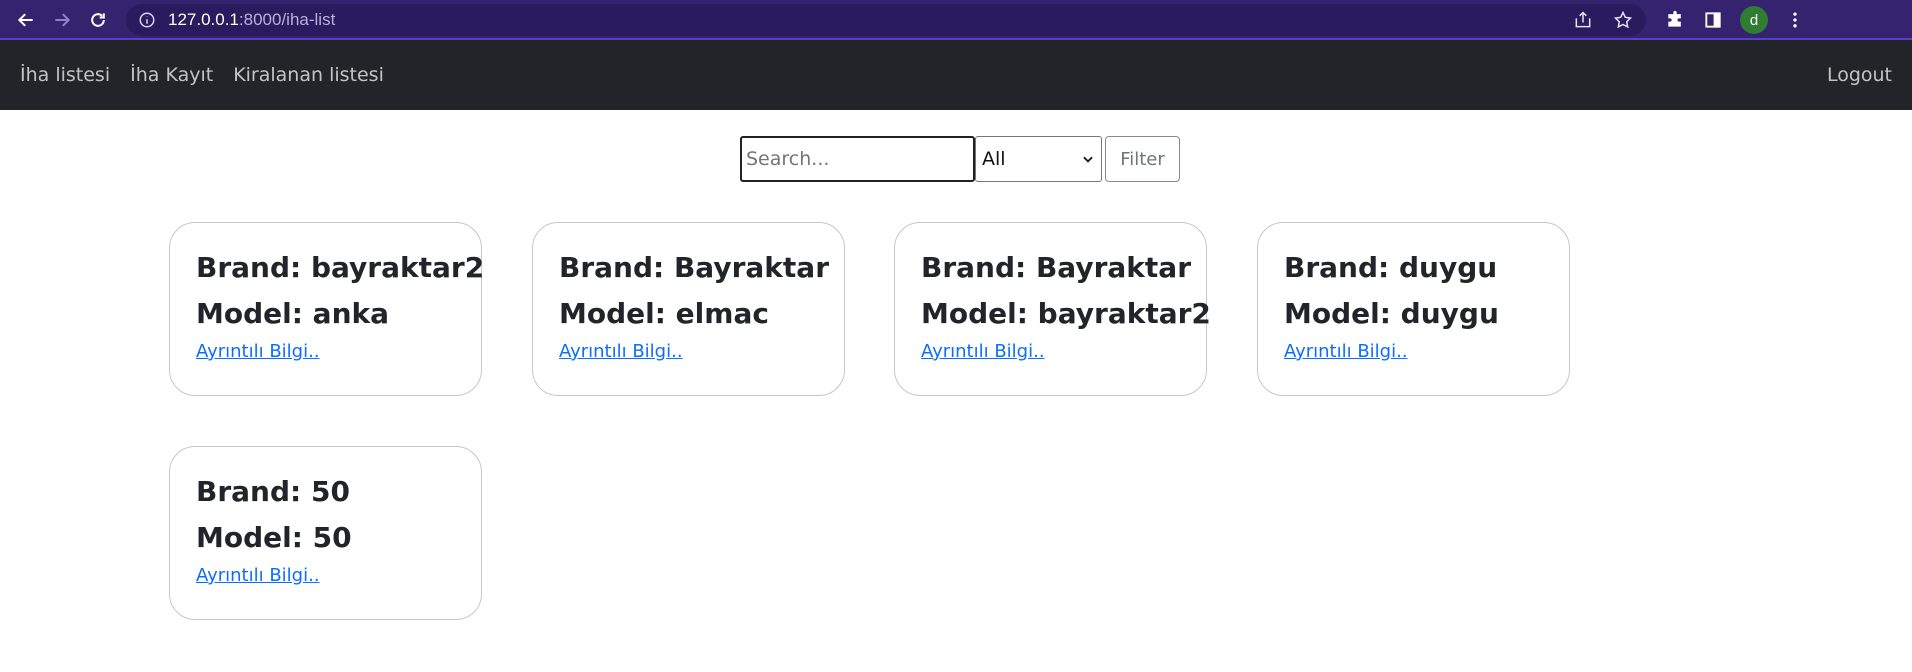  What do you see at coordinates (1713, 20) in the screenshot?
I see `side-panel-icon` at bounding box center [1713, 20].